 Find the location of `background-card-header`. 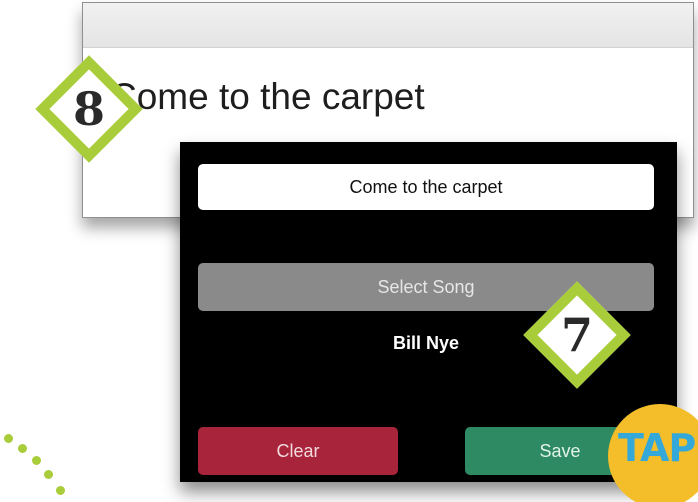

background-card-header is located at coordinates (388, 25).